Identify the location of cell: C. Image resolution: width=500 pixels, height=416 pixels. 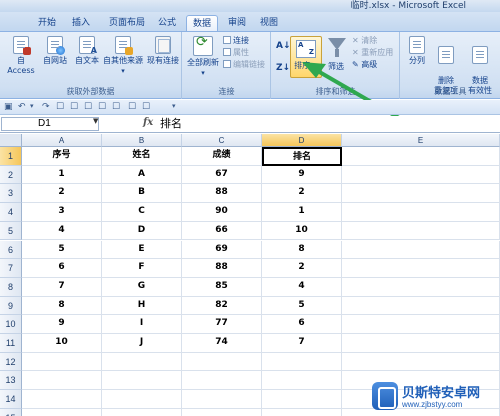
(142, 212).